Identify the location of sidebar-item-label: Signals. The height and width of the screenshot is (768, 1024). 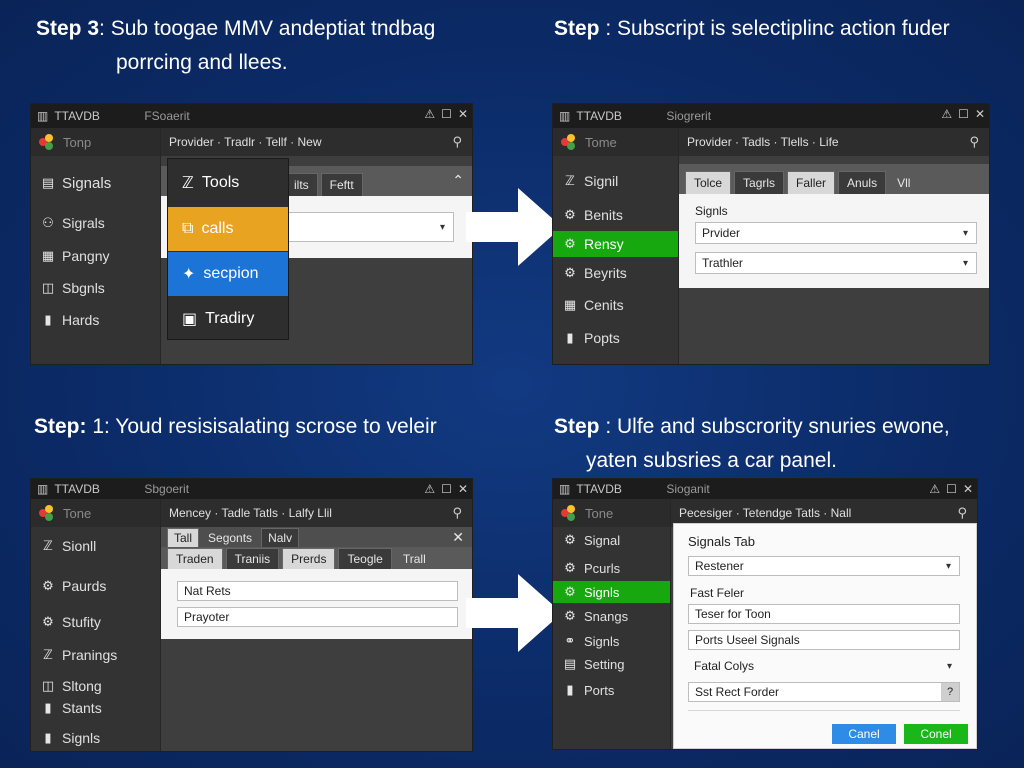
(87, 183).